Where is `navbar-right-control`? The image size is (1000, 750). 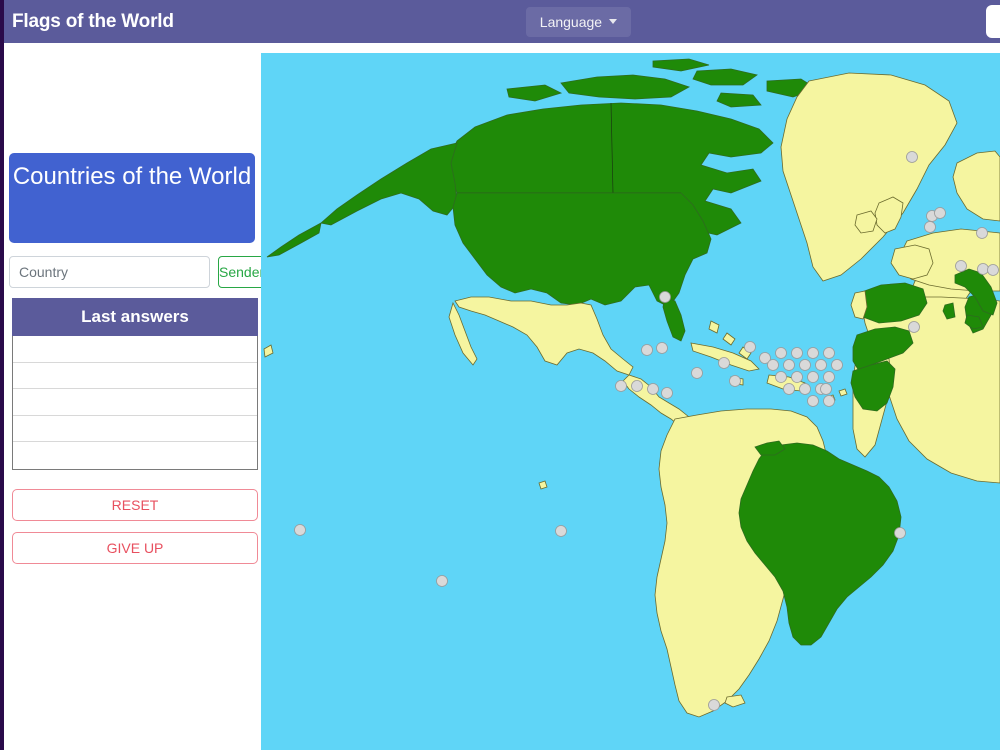 navbar-right-control is located at coordinates (993, 21).